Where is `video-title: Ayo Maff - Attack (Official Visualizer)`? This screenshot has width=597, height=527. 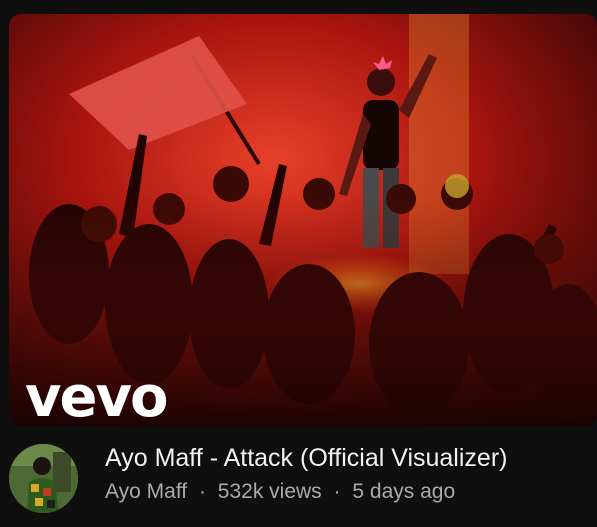 video-title: Ayo Maff - Attack (Official Visualizer) is located at coordinates (306, 458).